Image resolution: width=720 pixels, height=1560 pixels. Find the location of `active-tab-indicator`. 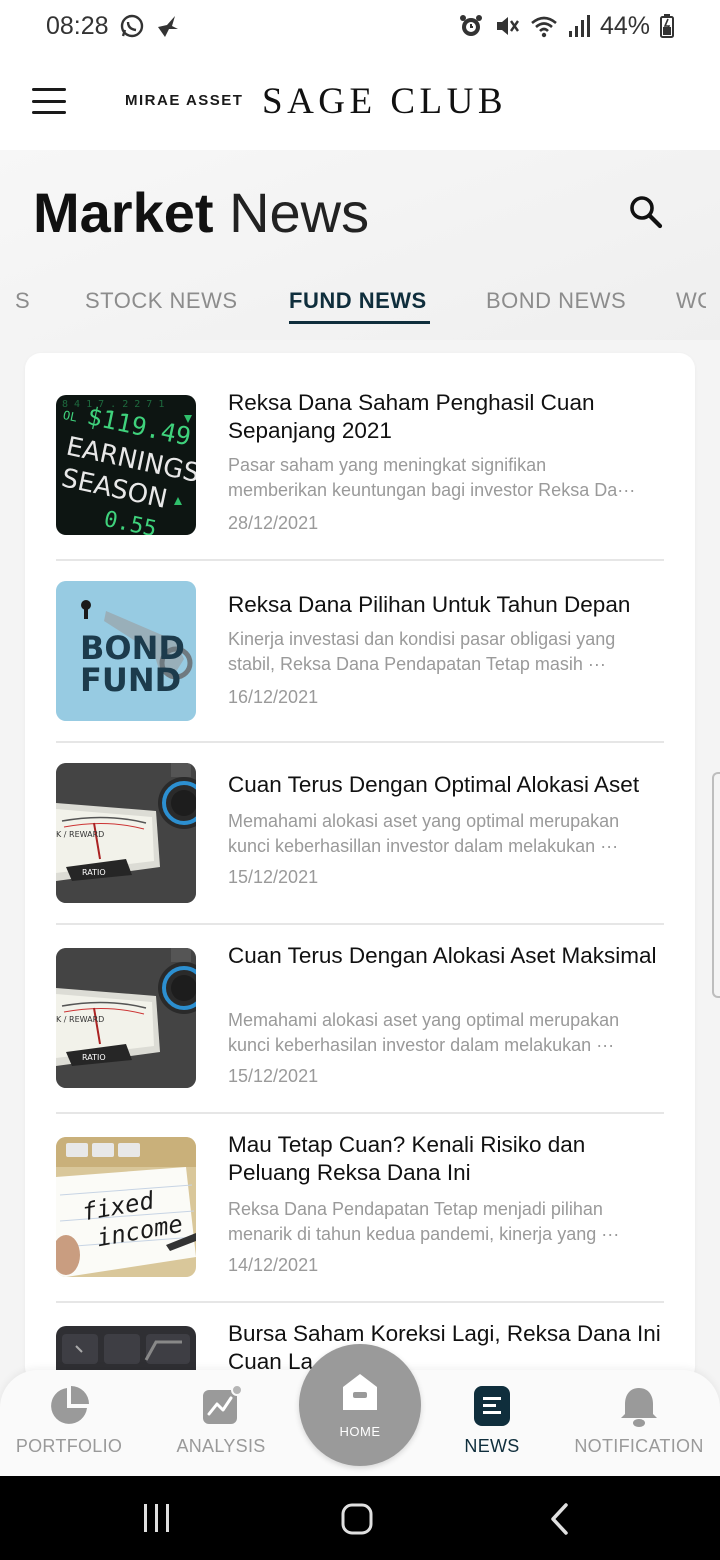

active-tab-indicator is located at coordinates (359, 322).